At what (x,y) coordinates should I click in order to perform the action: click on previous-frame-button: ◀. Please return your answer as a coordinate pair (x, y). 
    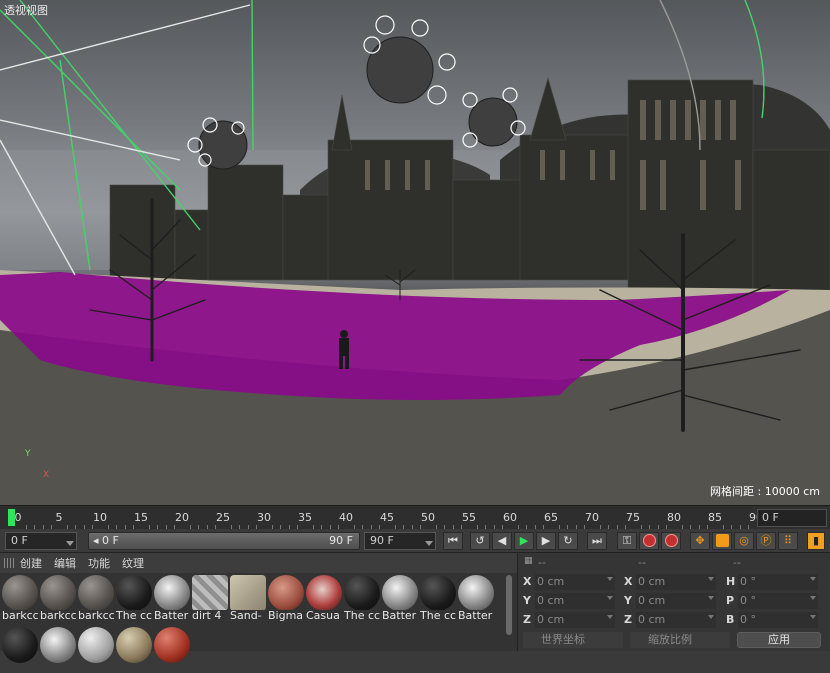
    Looking at the image, I should click on (502, 541).